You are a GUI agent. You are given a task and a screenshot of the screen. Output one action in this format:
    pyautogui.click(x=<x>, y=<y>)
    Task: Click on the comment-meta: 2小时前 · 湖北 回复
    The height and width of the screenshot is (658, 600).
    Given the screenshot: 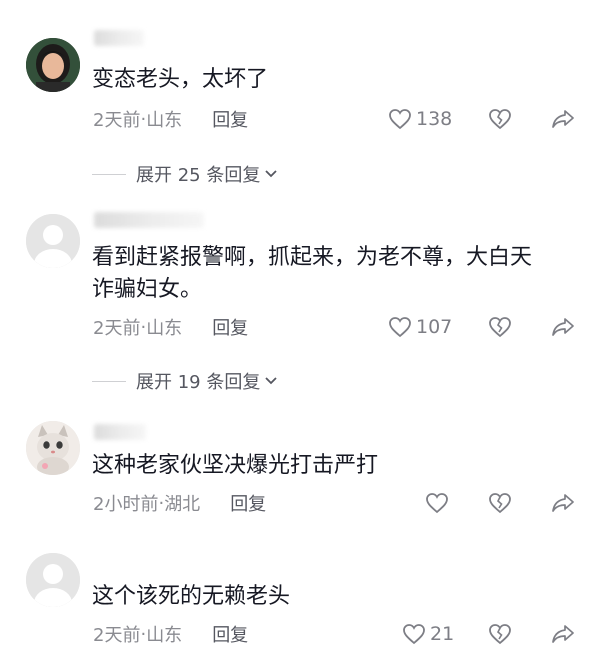 What is the action you would take?
    pyautogui.click(x=179, y=503)
    